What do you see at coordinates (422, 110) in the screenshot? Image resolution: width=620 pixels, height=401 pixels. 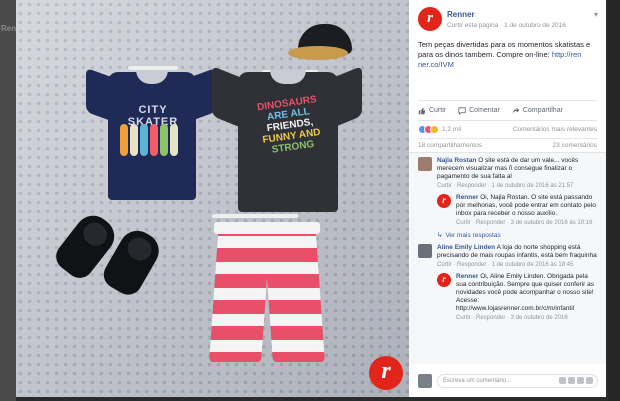 I see `thumbs-up-icon` at bounding box center [422, 110].